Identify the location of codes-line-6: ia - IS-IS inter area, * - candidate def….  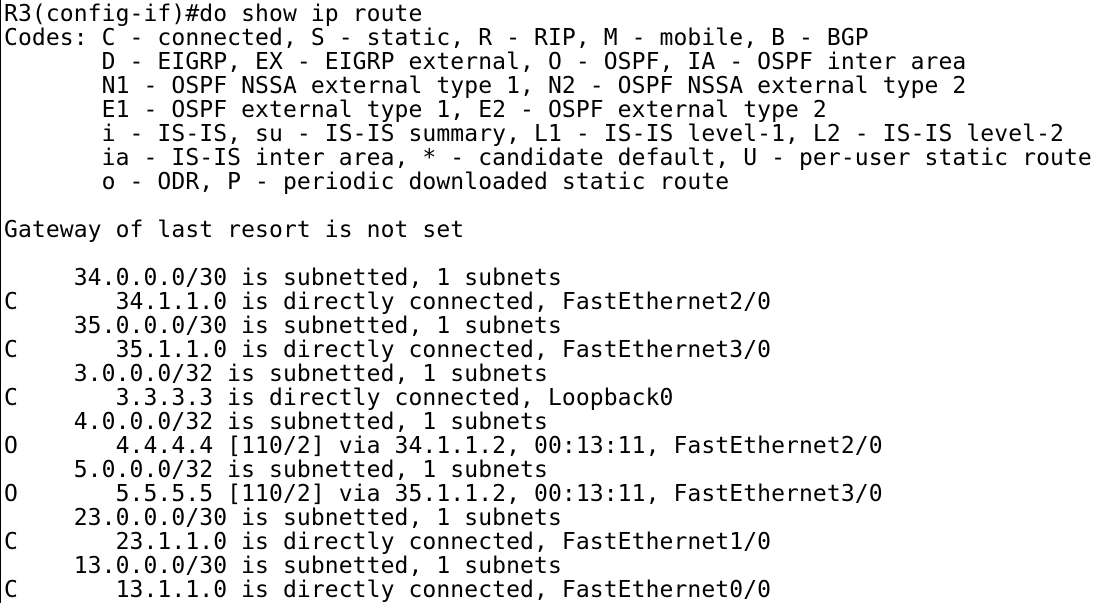
(548, 158).